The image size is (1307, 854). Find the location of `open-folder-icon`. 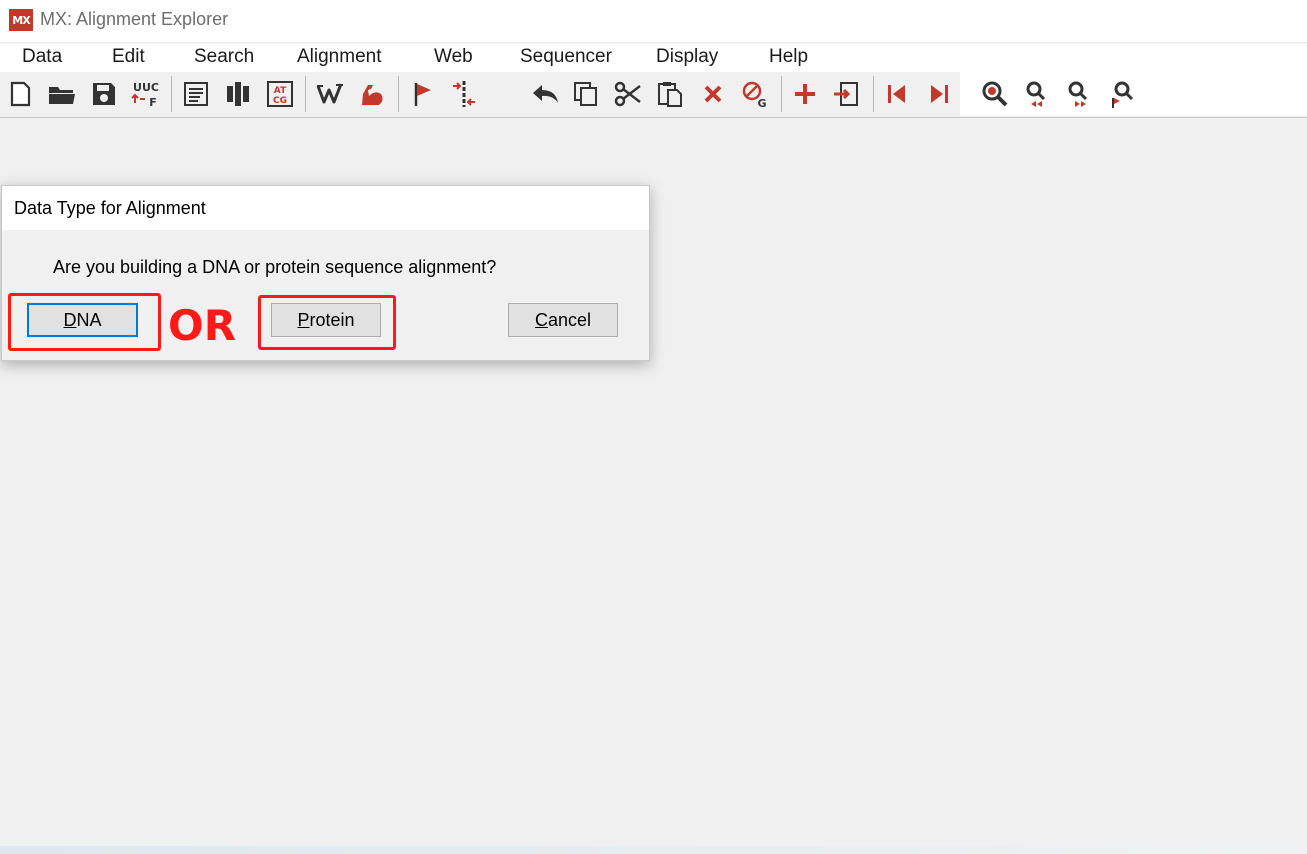

open-folder-icon is located at coordinates (62, 94).